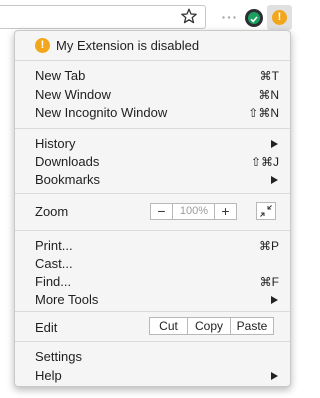 This screenshot has height=398, width=320. I want to click on menu-item-new-tab: New Tab ⌘T, so click(152, 76).